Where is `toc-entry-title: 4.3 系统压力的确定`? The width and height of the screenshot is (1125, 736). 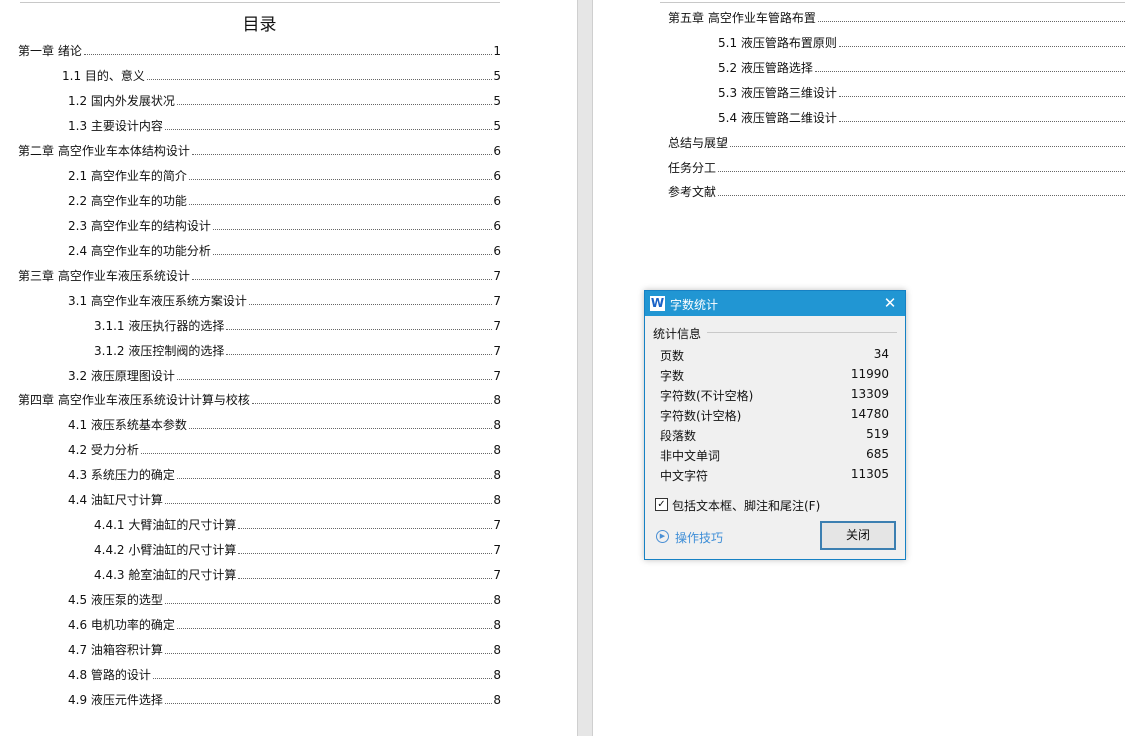
toc-entry-title: 4.3 系统压力的确定 is located at coordinates (121, 475).